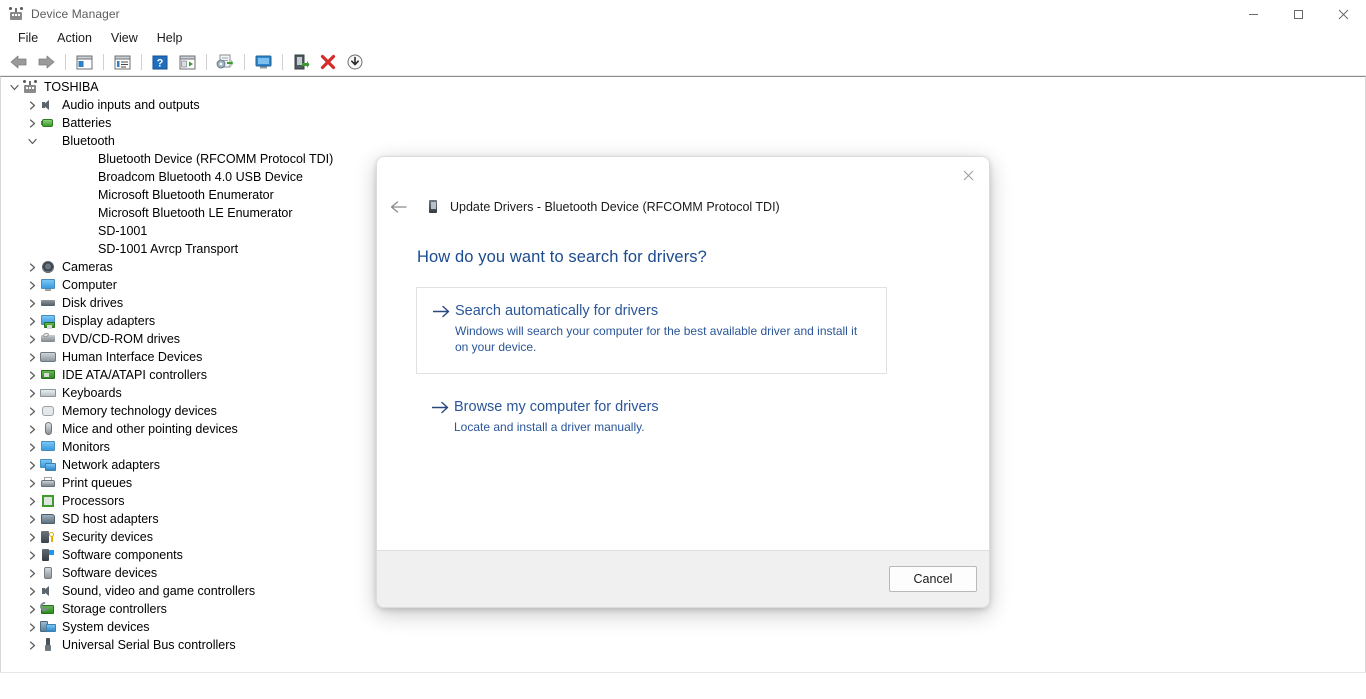 The height and width of the screenshot is (699, 1366). Describe the element at coordinates (160, 62) in the screenshot. I see `help-icon: ?` at that location.